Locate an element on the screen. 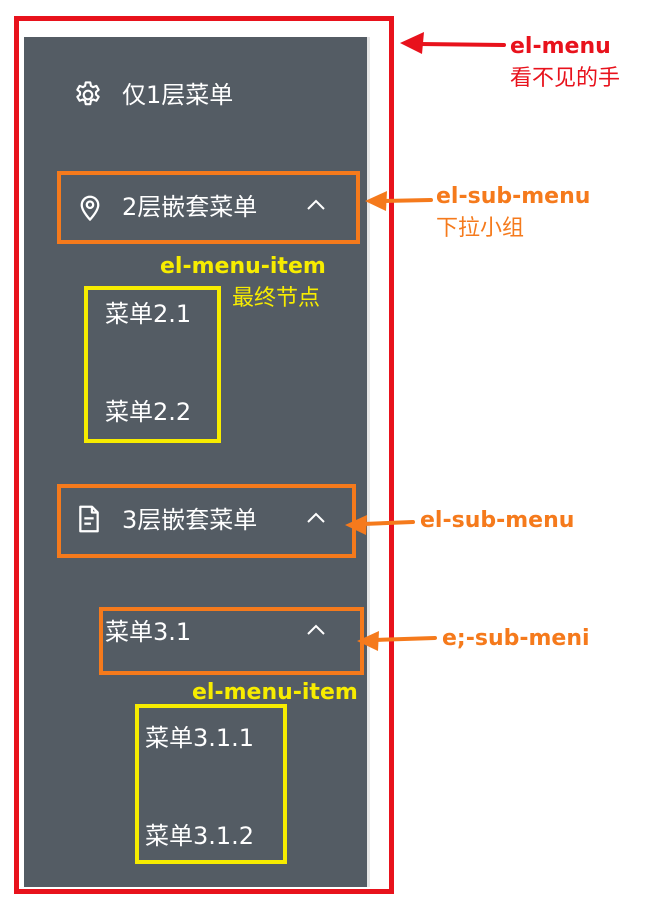 Image resolution: width=664 pixels, height=908 pixels. annotation-el-menu-item-2-name: el-menu-item is located at coordinates (275, 692).